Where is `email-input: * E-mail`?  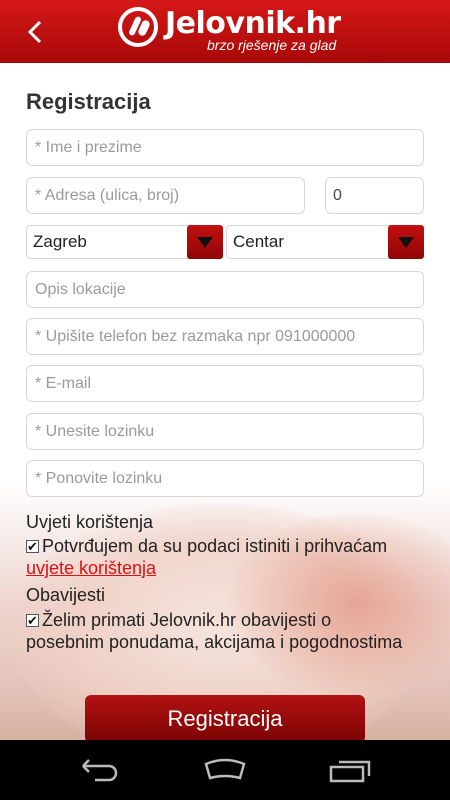
email-input: * E-mail is located at coordinates (225, 383).